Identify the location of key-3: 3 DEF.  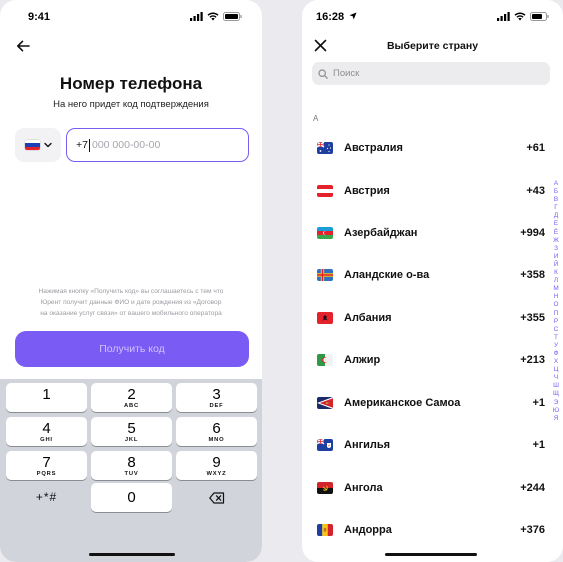
(216, 397).